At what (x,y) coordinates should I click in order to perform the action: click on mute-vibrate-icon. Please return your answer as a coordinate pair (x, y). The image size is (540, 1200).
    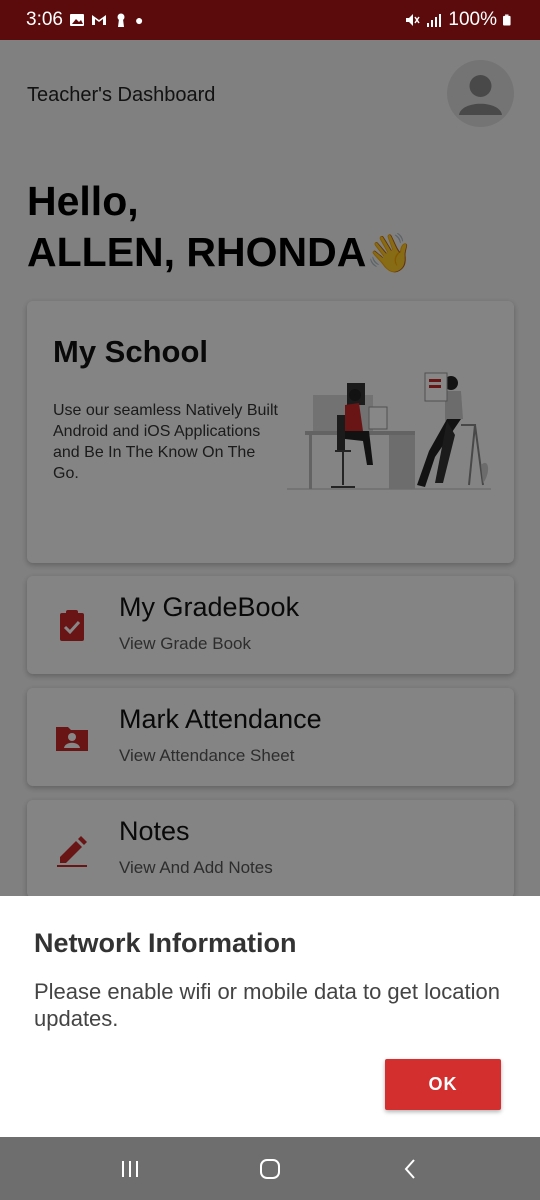
    Looking at the image, I should click on (413, 20).